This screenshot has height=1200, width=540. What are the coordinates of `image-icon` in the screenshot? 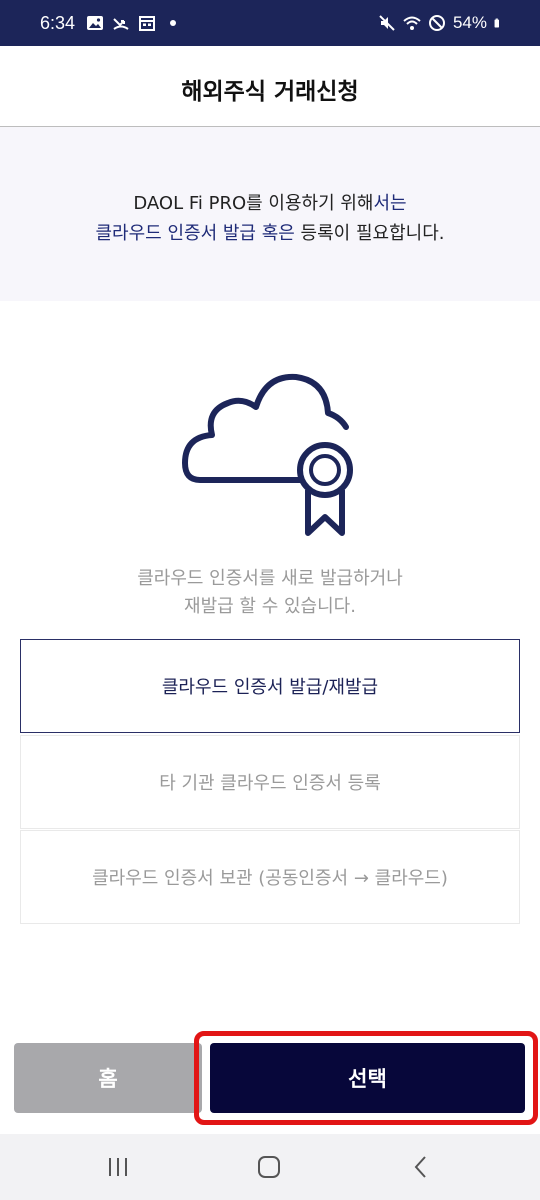 It's located at (95, 23).